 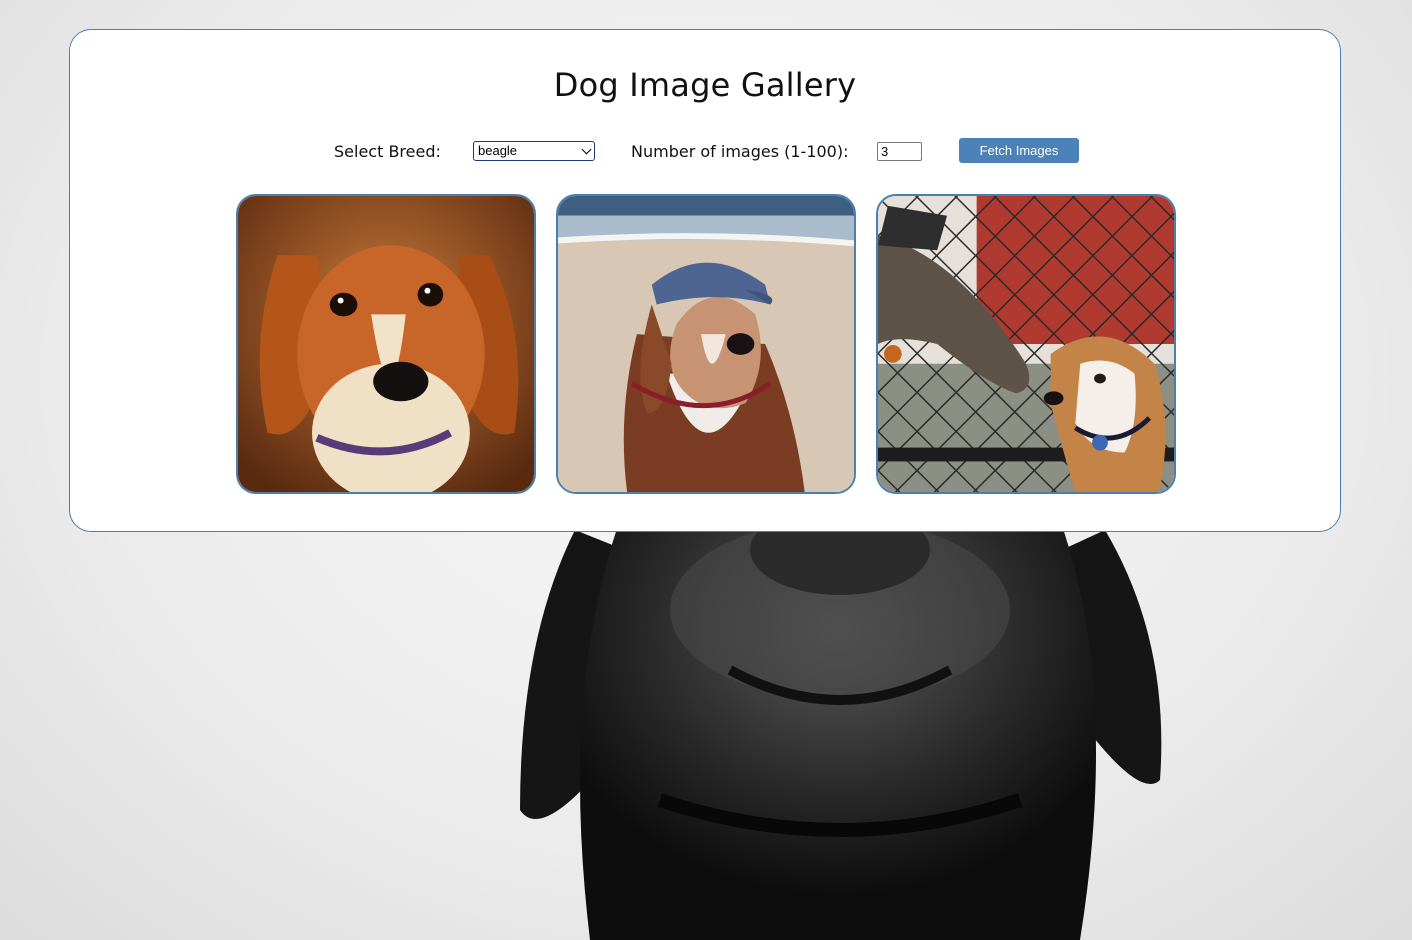 I want to click on image-count-input, so click(x=899, y=151).